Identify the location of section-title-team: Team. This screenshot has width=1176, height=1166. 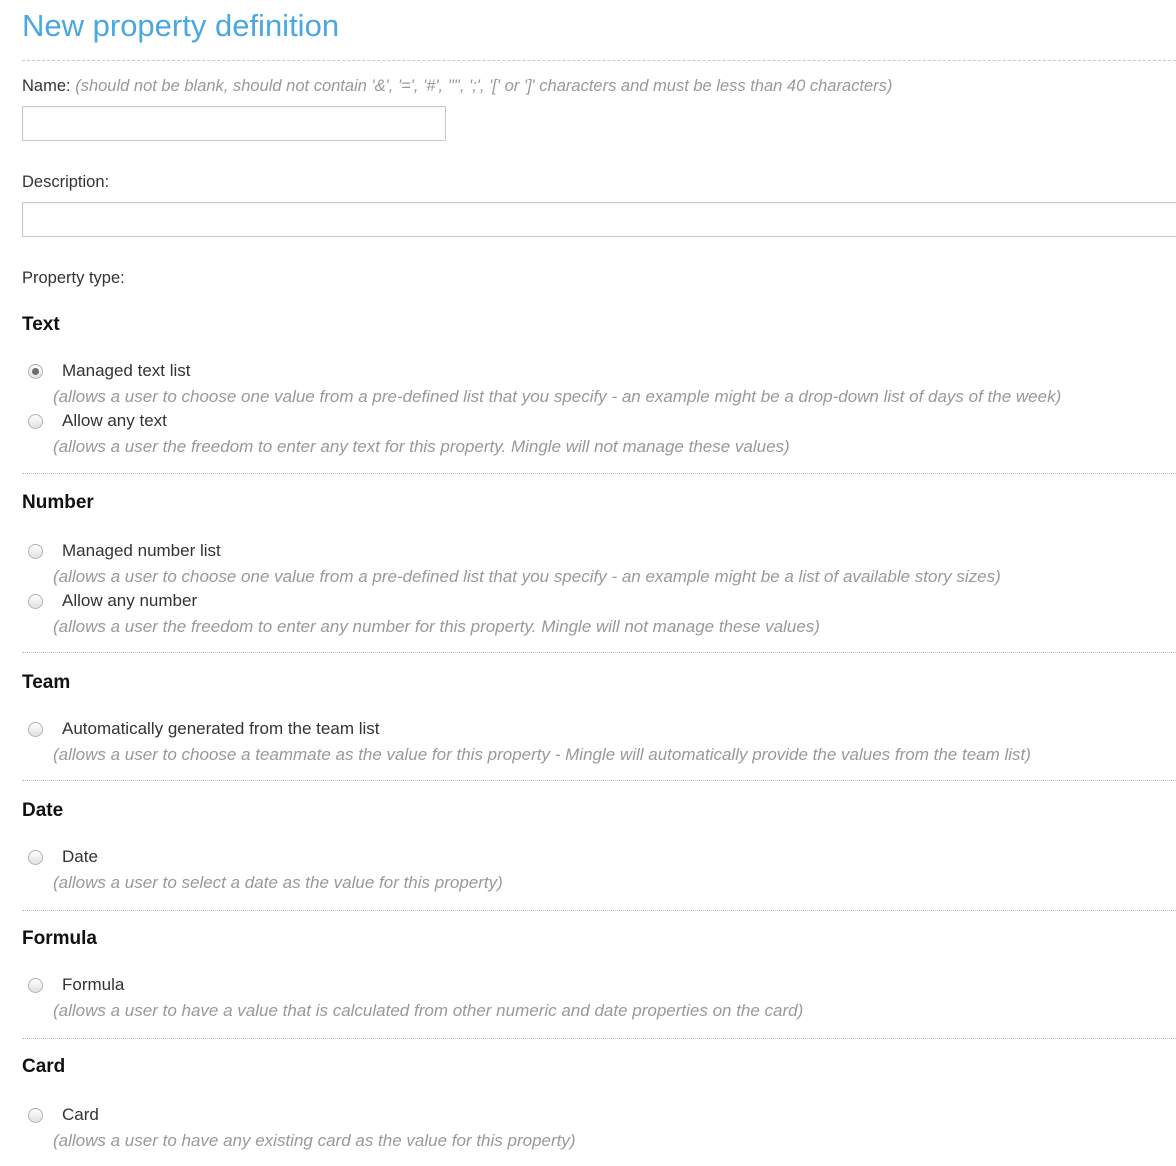
(46, 682).